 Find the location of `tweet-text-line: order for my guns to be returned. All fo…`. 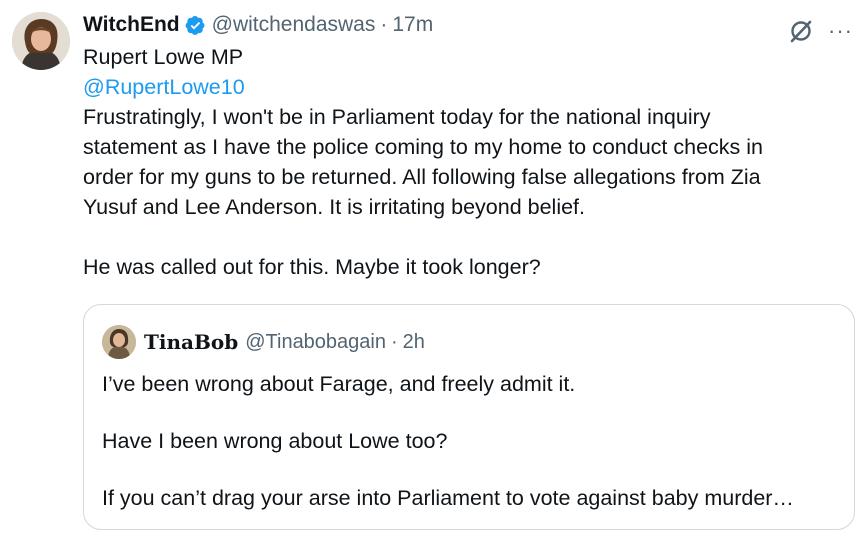

tweet-text-line: order for my guns to be returned. All fo… is located at coordinates (422, 177).